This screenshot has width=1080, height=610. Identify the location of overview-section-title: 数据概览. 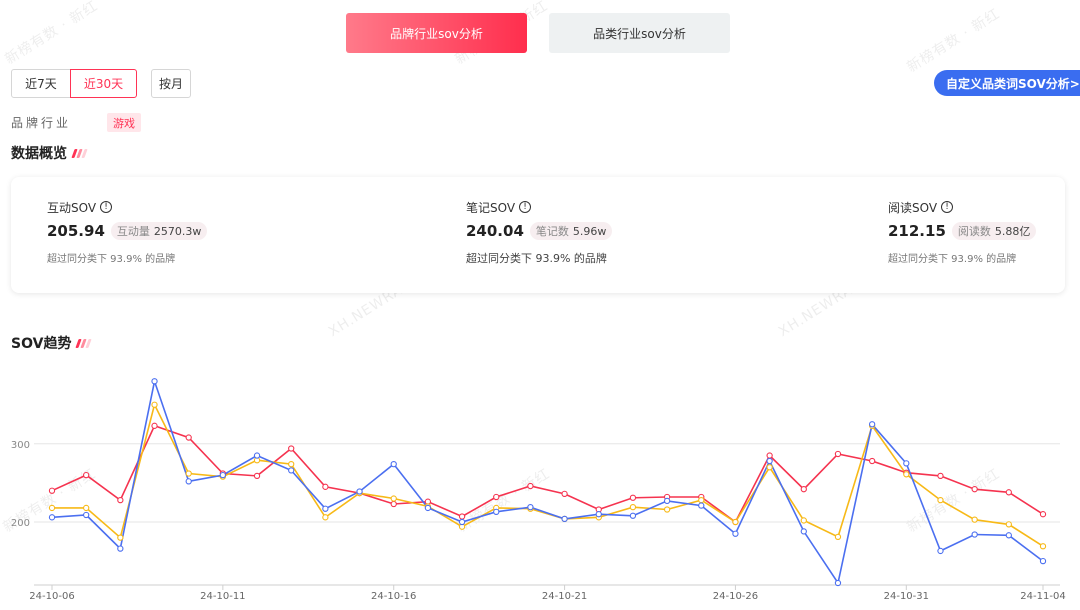
(49, 153).